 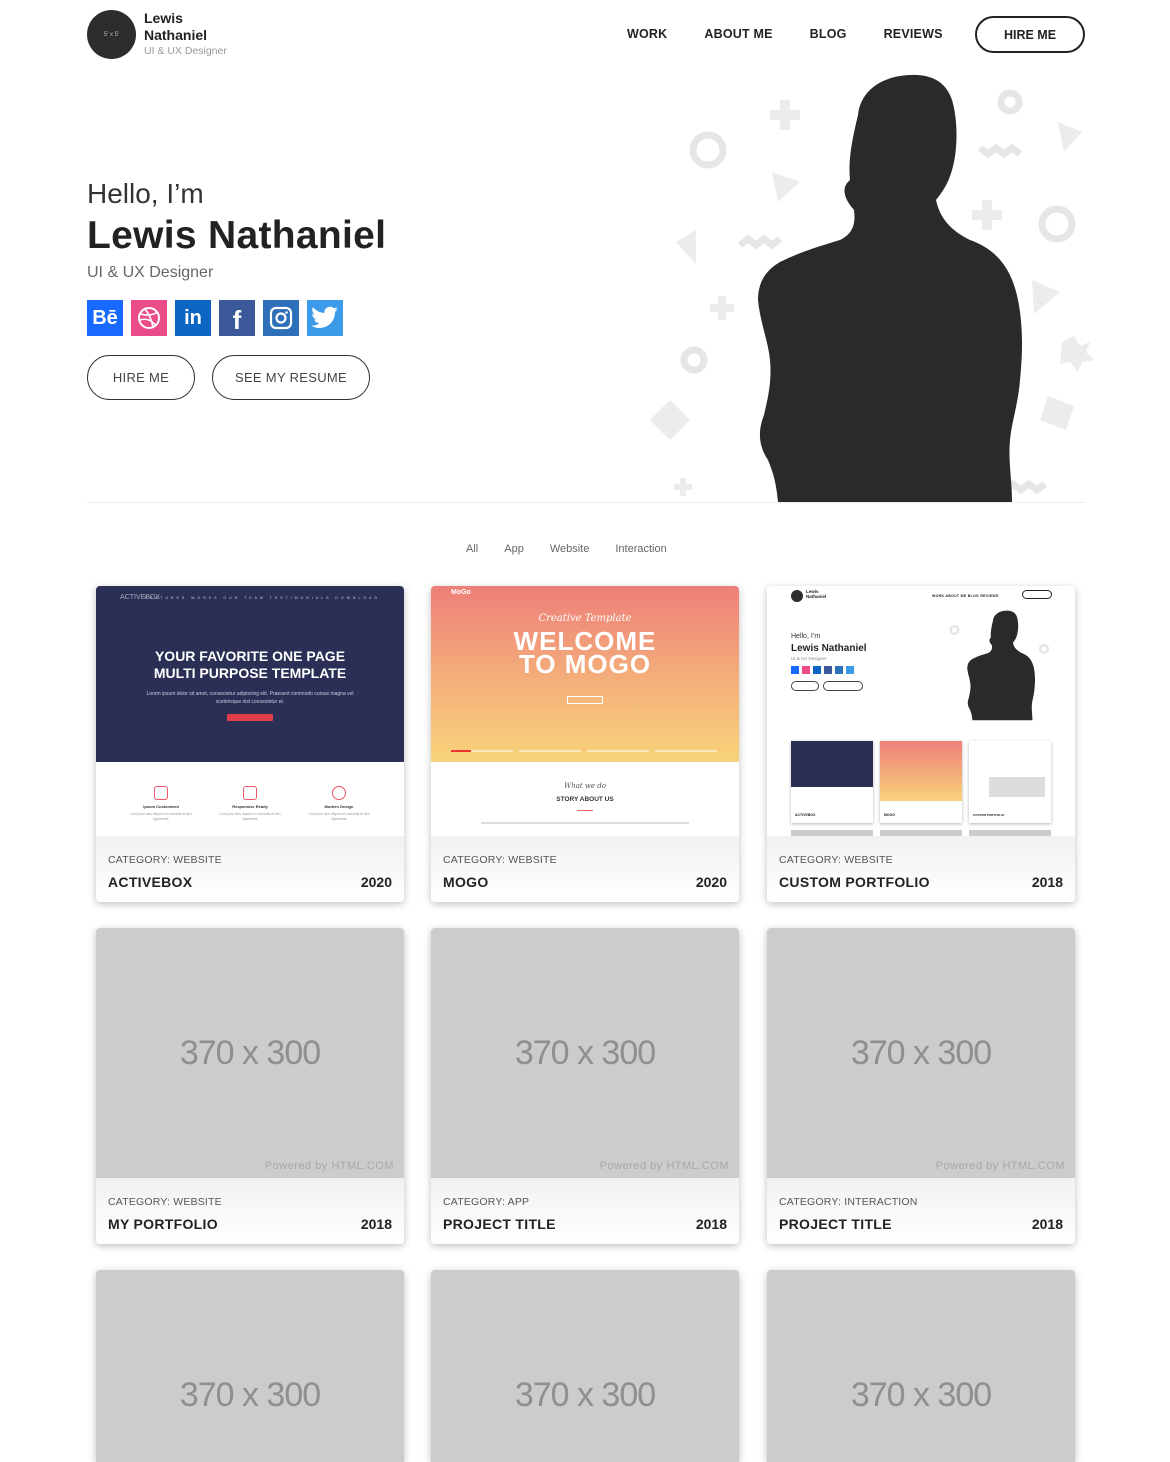 What do you see at coordinates (149, 318) in the screenshot?
I see `dribbble-icon` at bounding box center [149, 318].